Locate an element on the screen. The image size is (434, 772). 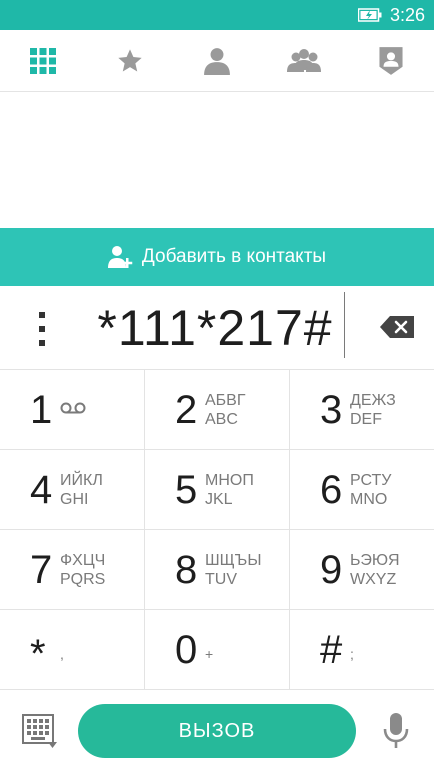
key-letters-latin: PQRS is located at coordinates (83, 579).